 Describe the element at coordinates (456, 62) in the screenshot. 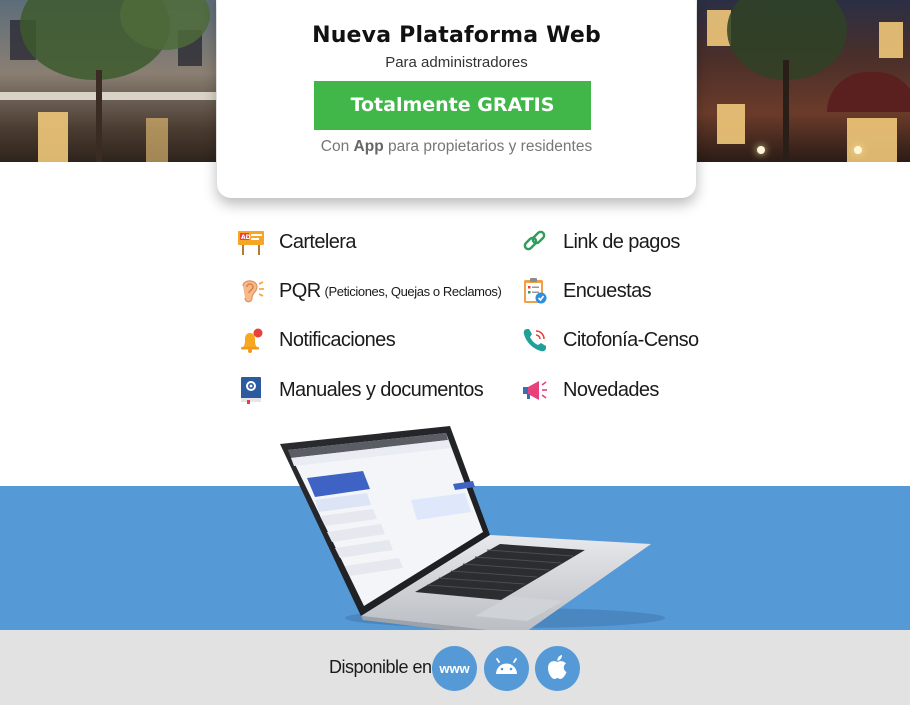

I see `card-subtitle: Para administradores` at that location.